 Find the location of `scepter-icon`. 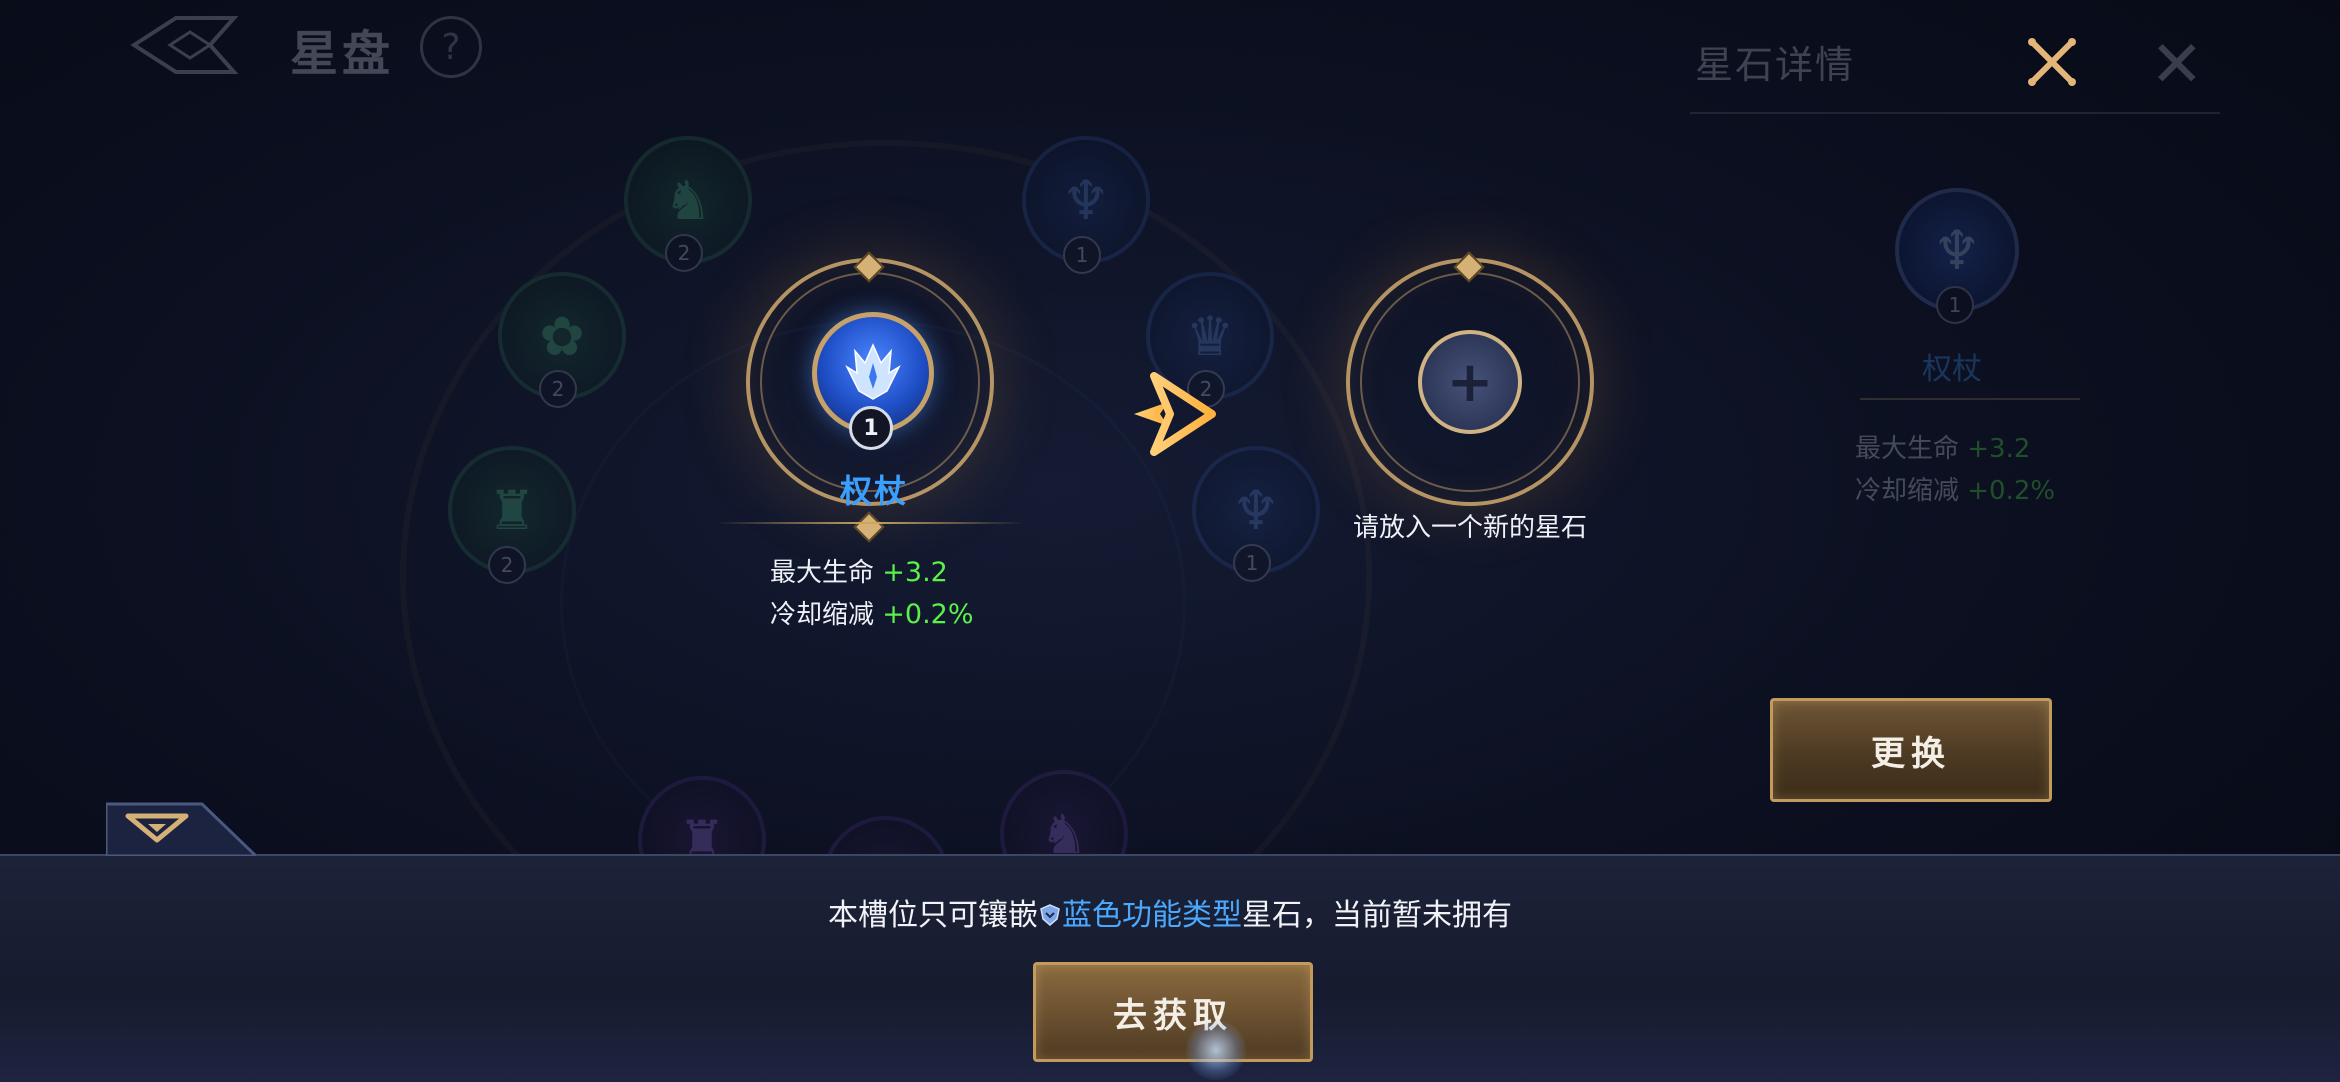

scepter-icon is located at coordinates (873, 371).